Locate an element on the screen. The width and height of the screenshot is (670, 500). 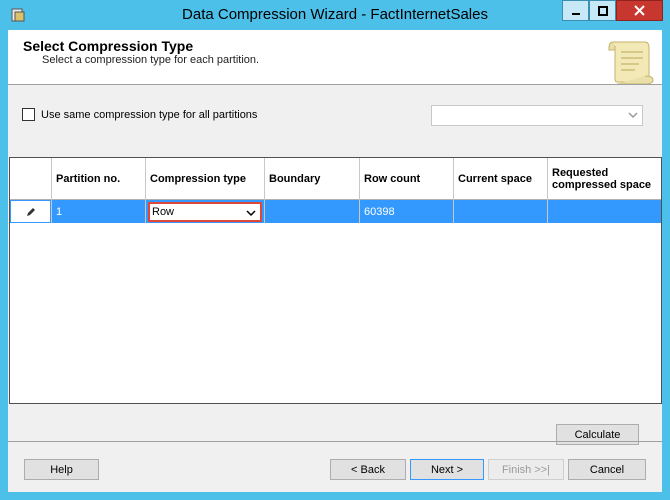
row-selector-box is located at coordinates (30, 211).